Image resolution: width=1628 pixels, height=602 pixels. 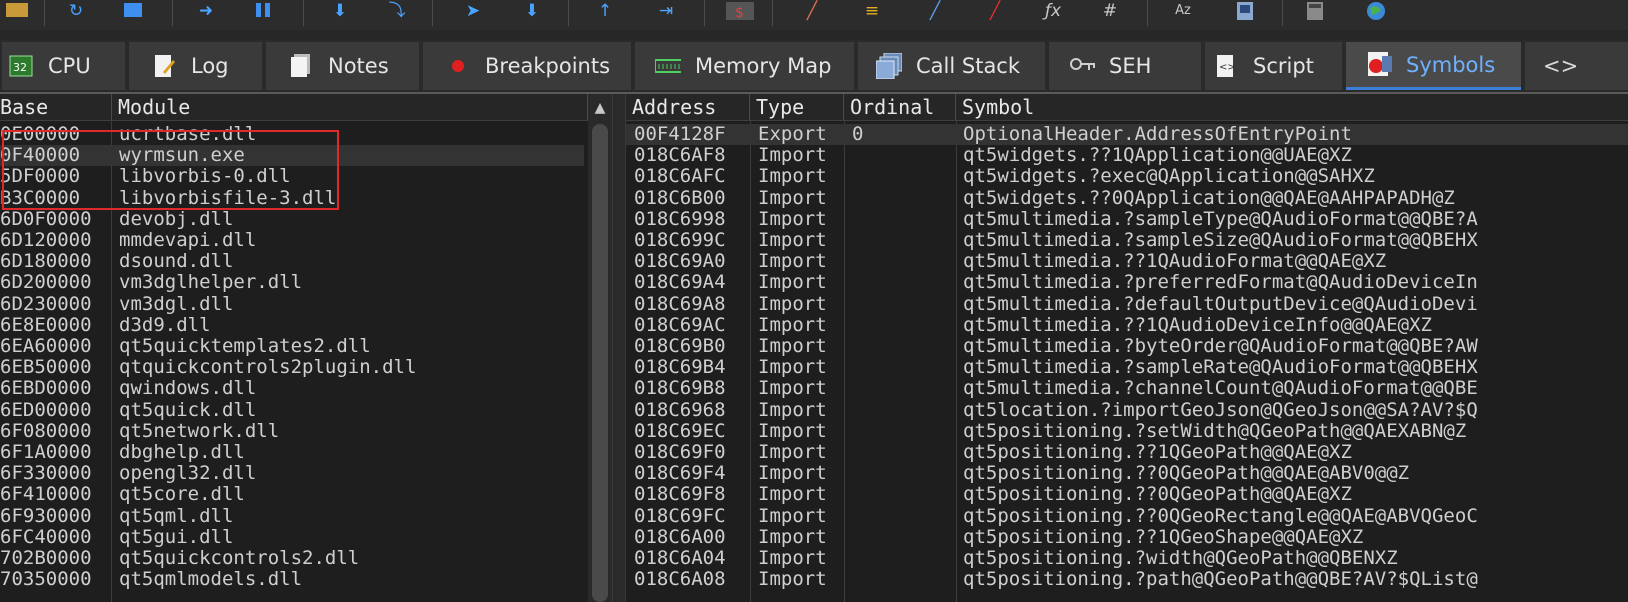 What do you see at coordinates (292, 516) in the screenshot?
I see `table-row: 6F930000 qt5qml.dll` at bounding box center [292, 516].